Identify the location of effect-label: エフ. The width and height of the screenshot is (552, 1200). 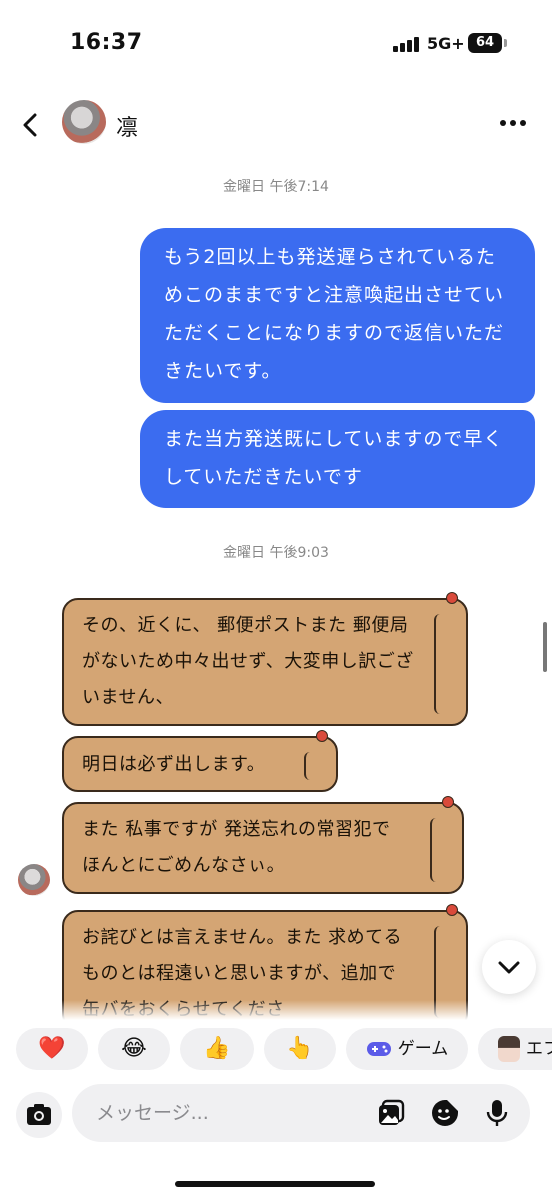
(539, 1049).